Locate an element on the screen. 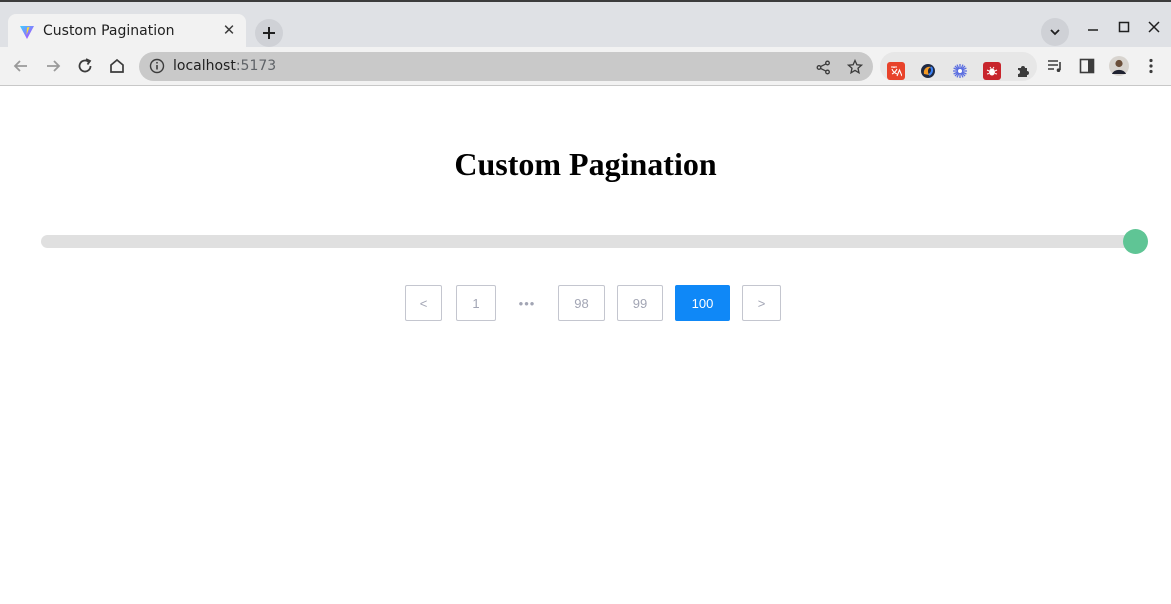 This screenshot has width=1171, height=604. extension-asterisk-icon is located at coordinates (960, 71).